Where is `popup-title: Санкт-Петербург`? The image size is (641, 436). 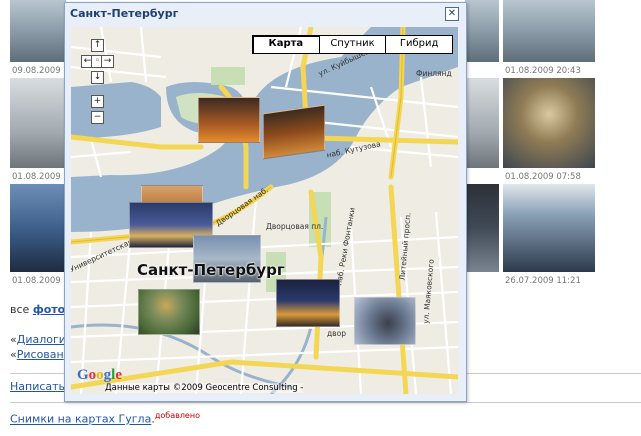
popup-title: Санкт-Петербург is located at coordinates (124, 13).